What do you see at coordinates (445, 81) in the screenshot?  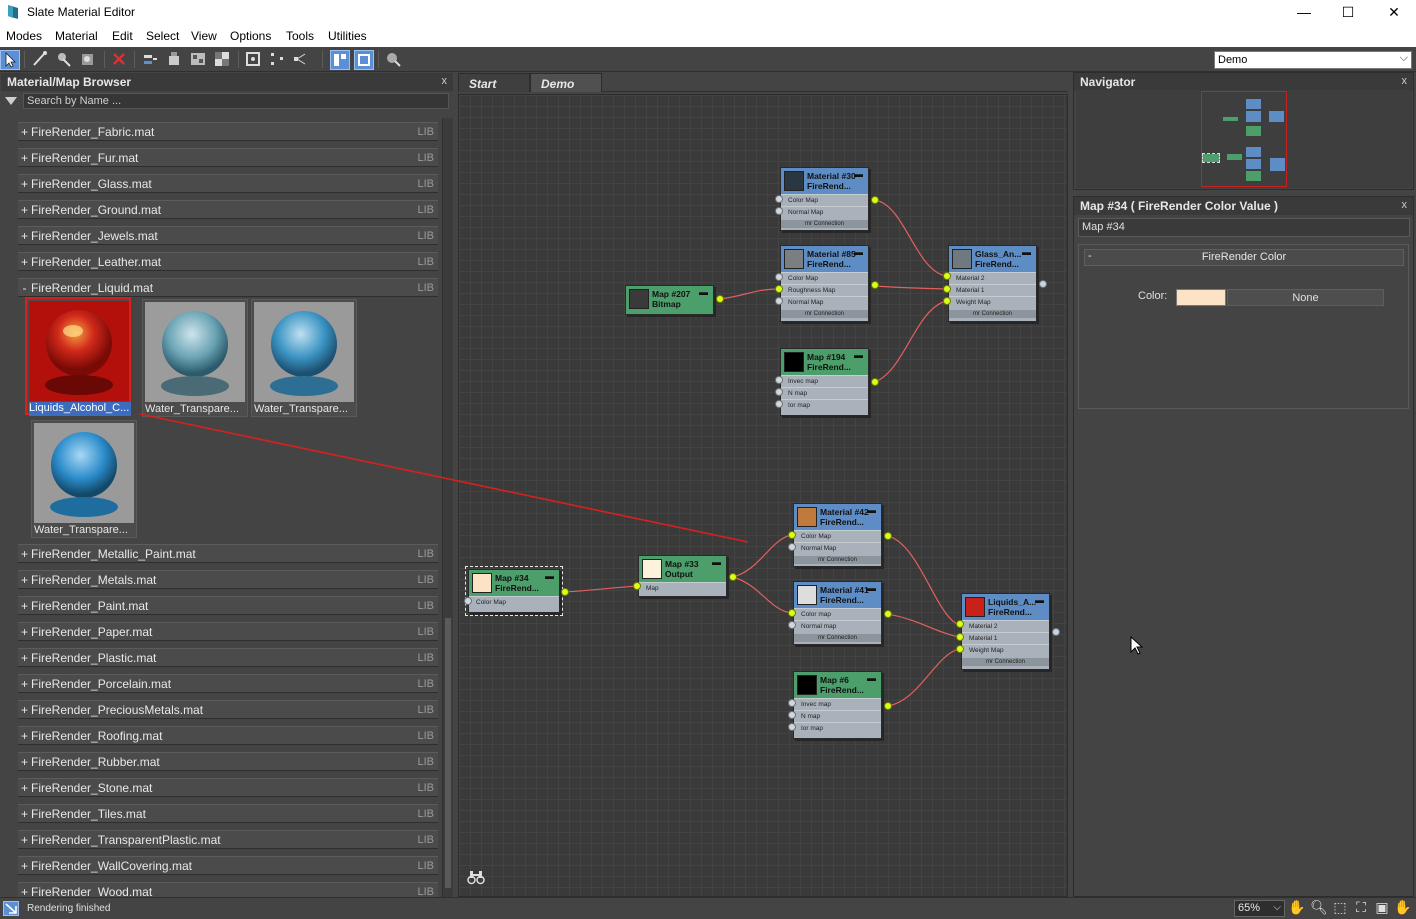 I see `browser-close-icon: x` at bounding box center [445, 81].